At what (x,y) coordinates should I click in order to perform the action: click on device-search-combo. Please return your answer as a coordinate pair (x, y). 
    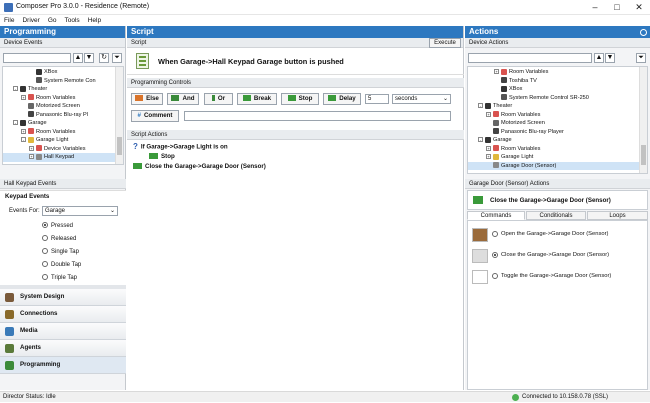
    Looking at the image, I should click on (37, 58).